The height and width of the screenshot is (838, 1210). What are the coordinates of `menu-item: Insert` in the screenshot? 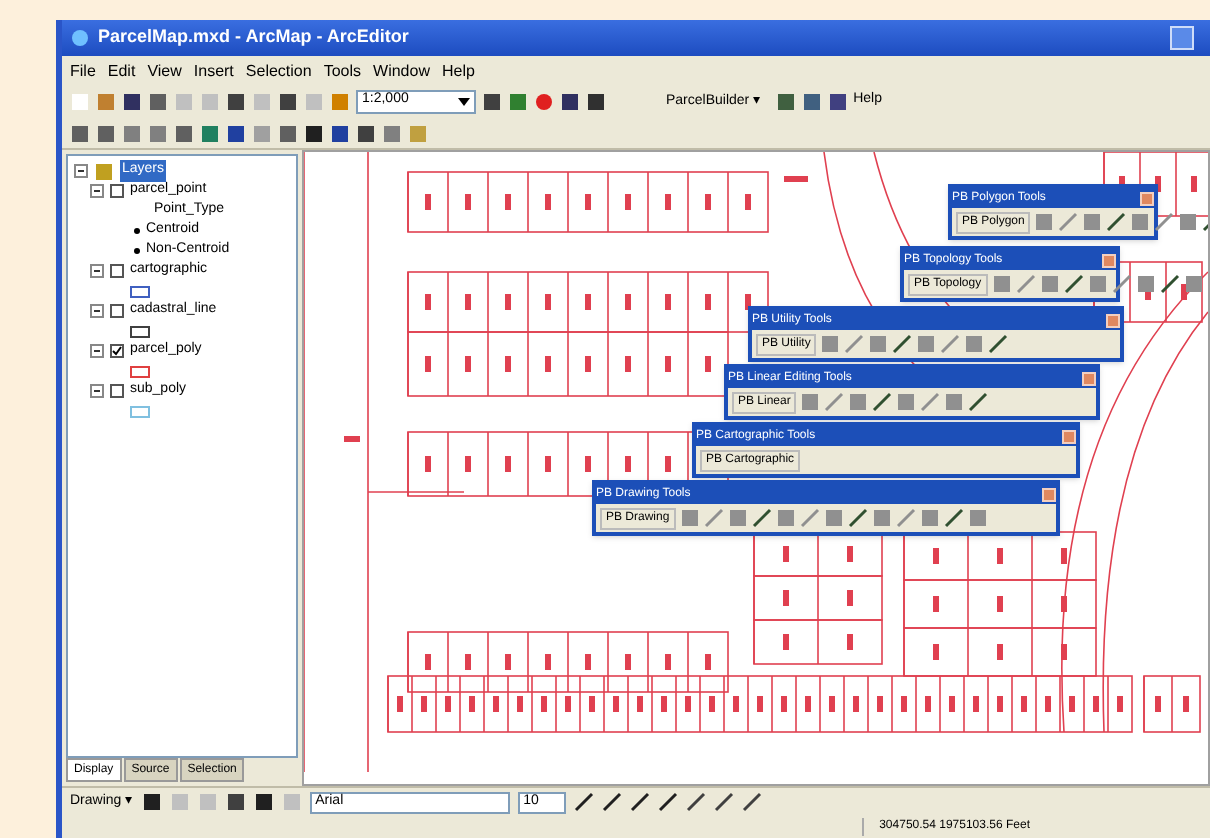 It's located at (213, 71).